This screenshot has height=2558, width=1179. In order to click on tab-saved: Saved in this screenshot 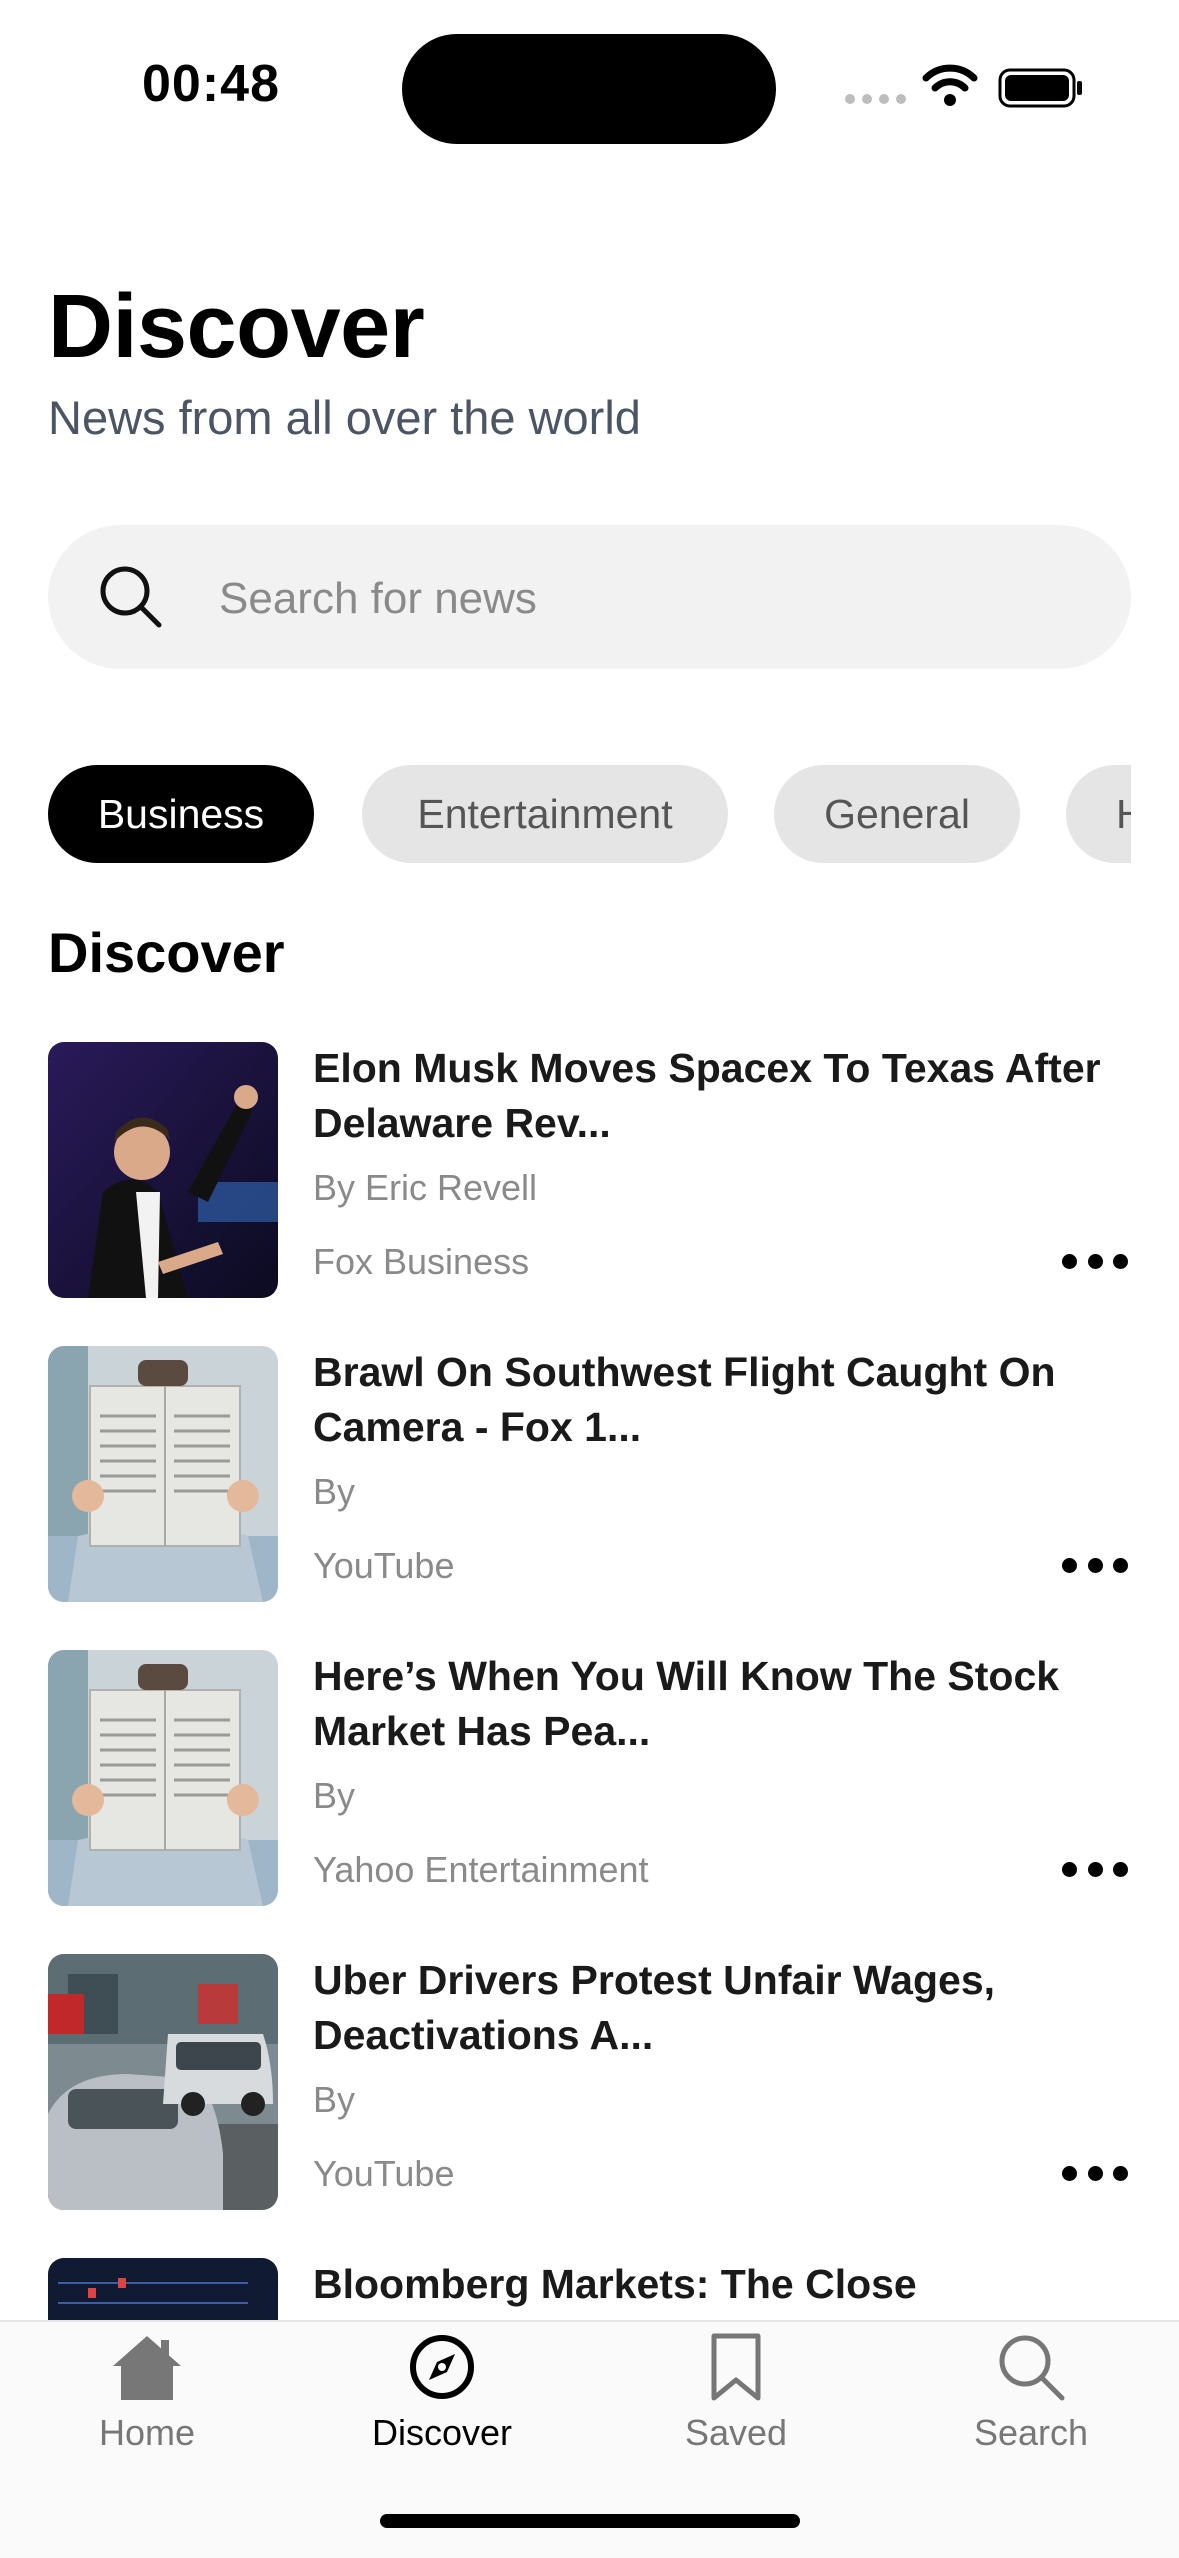, I will do `click(736, 2393)`.